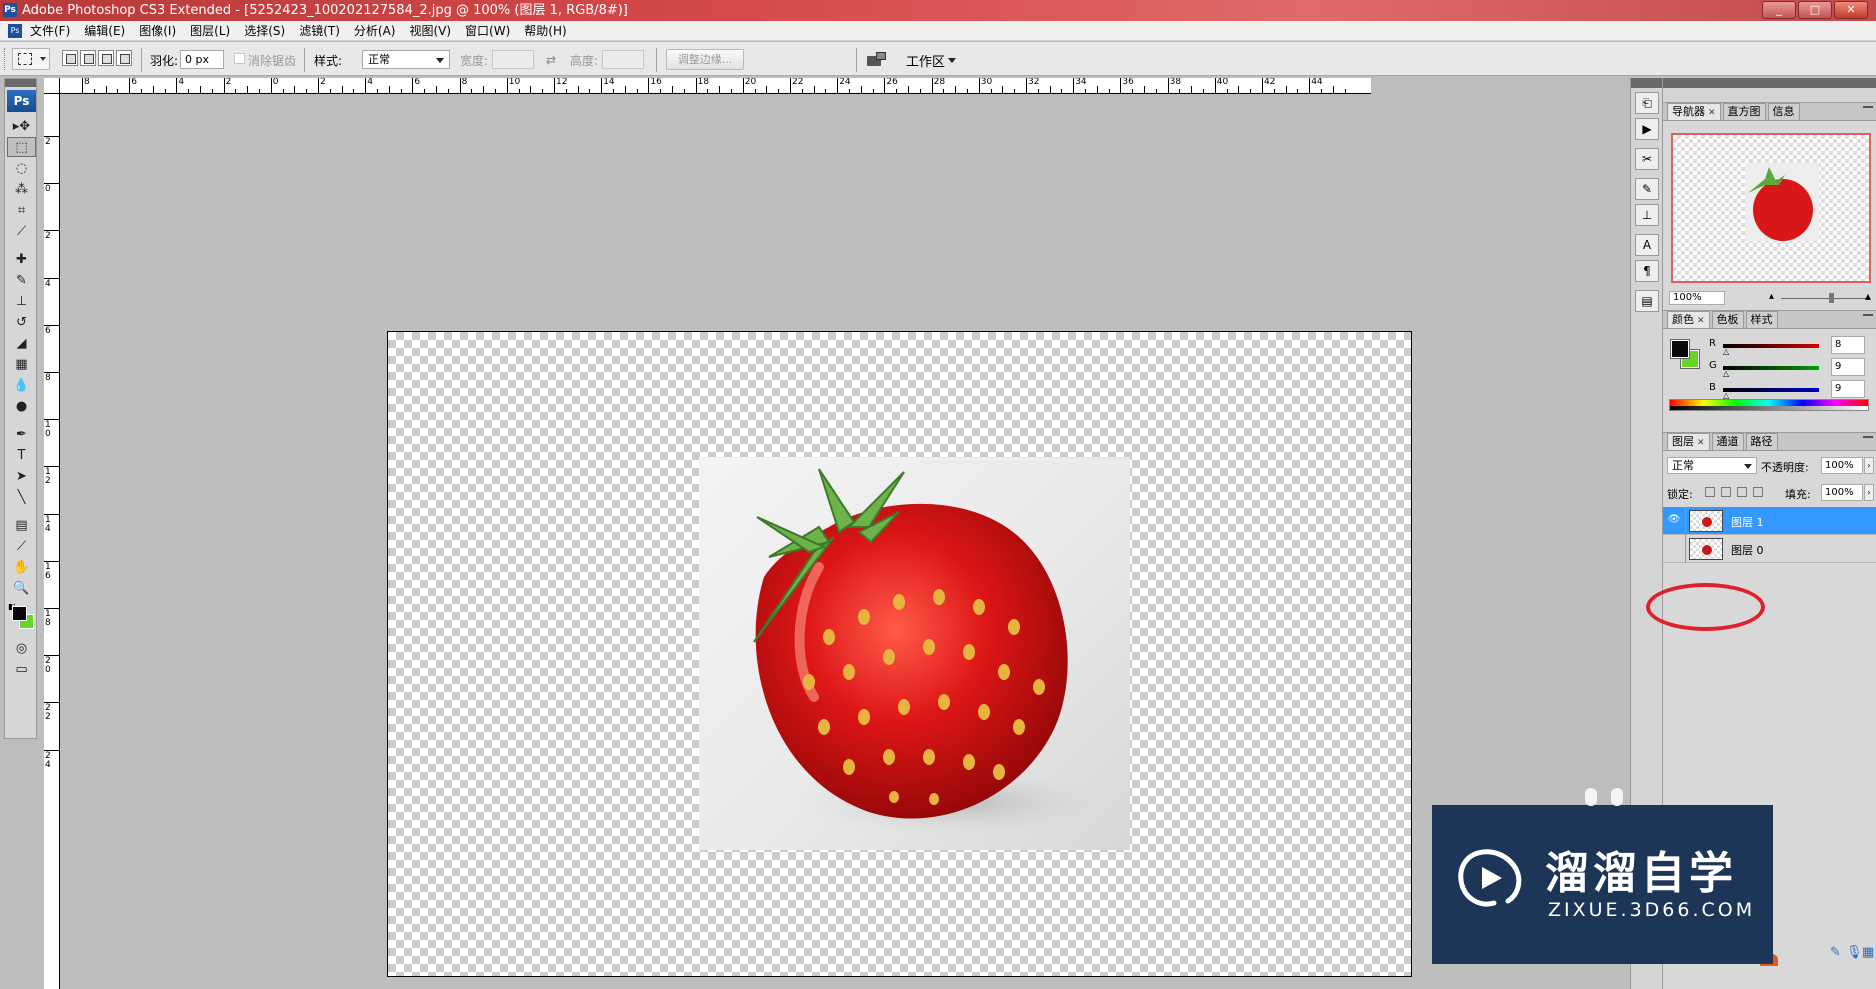 Image resolution: width=1876 pixels, height=989 pixels. Describe the element at coordinates (513, 59) in the screenshot. I see `width-input` at that location.